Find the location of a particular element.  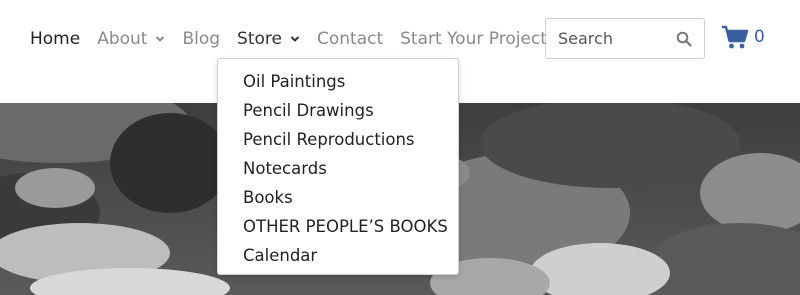

nav-about: About is located at coordinates (131, 39).